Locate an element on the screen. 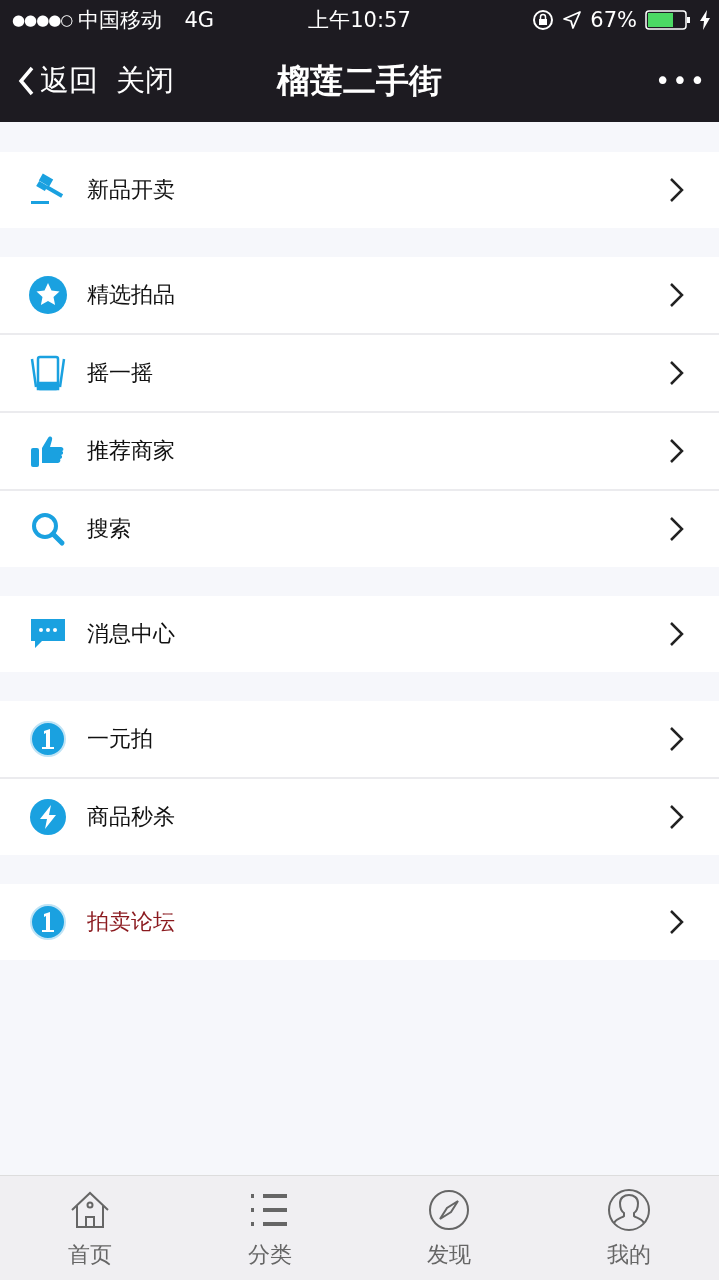 The height and width of the screenshot is (1280, 719). menu-item: 精选拍品 is located at coordinates (359, 295).